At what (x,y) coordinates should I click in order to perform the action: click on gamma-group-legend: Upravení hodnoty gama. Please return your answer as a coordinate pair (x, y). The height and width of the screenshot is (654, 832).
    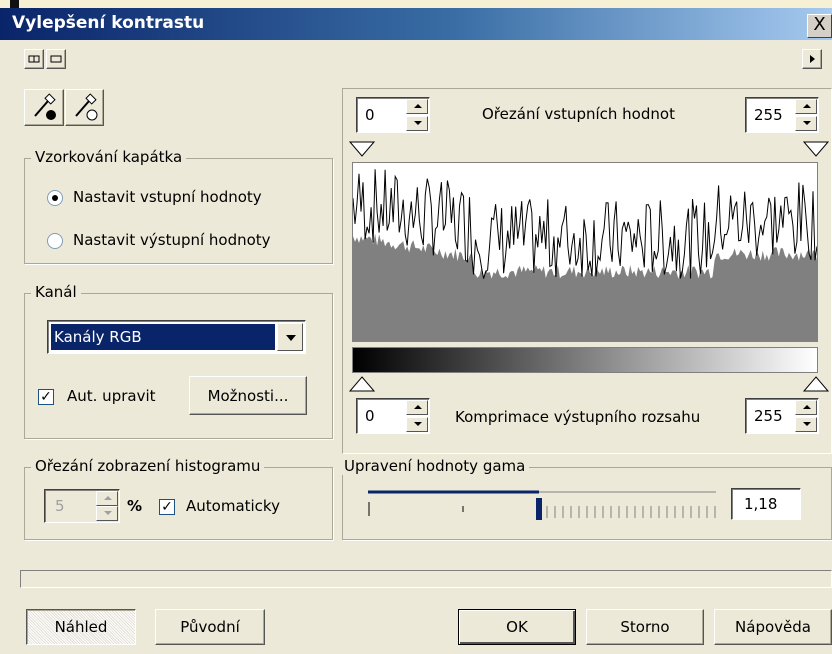
    Looking at the image, I should click on (435, 466).